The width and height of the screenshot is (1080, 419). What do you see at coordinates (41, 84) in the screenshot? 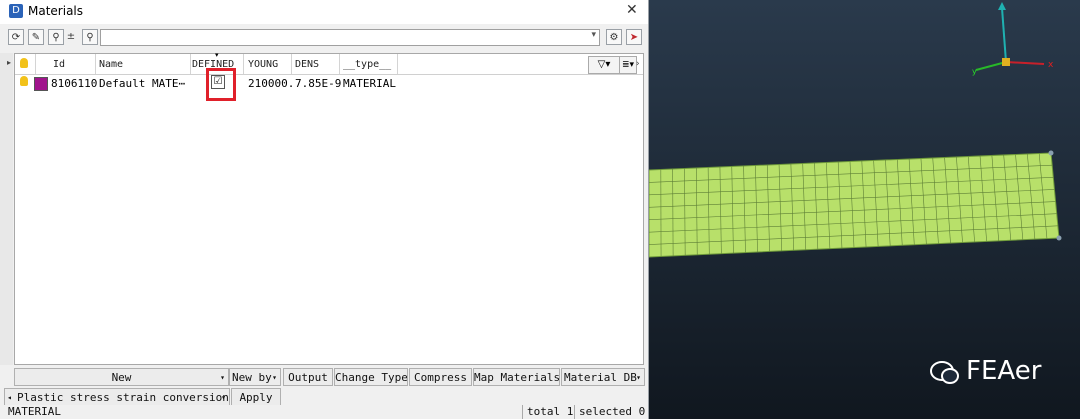
I see `color-swatch` at bounding box center [41, 84].